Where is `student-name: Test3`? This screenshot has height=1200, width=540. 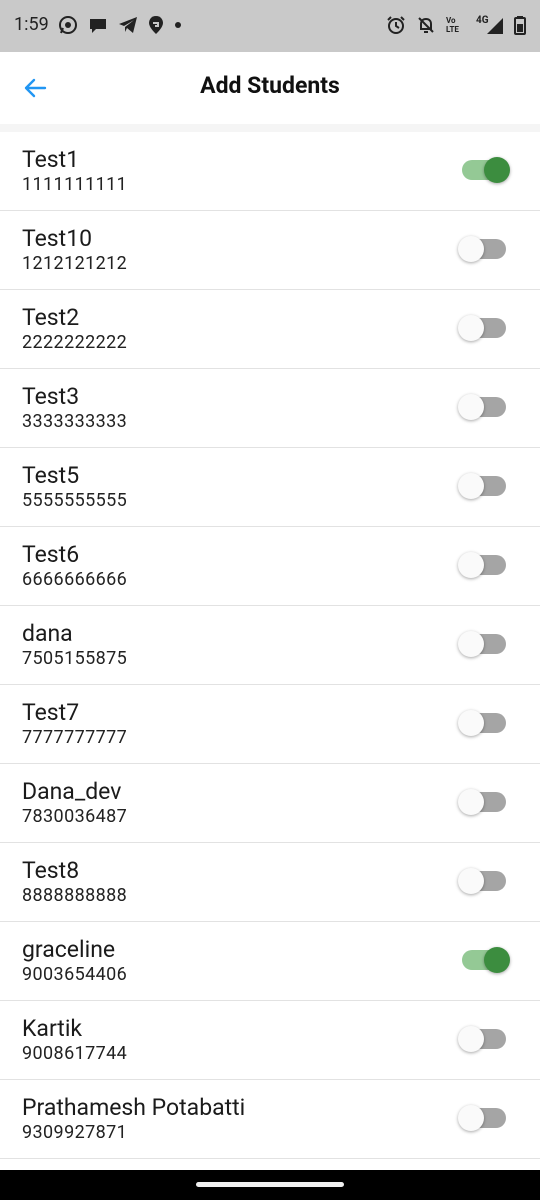
student-name: Test3 is located at coordinates (51, 396).